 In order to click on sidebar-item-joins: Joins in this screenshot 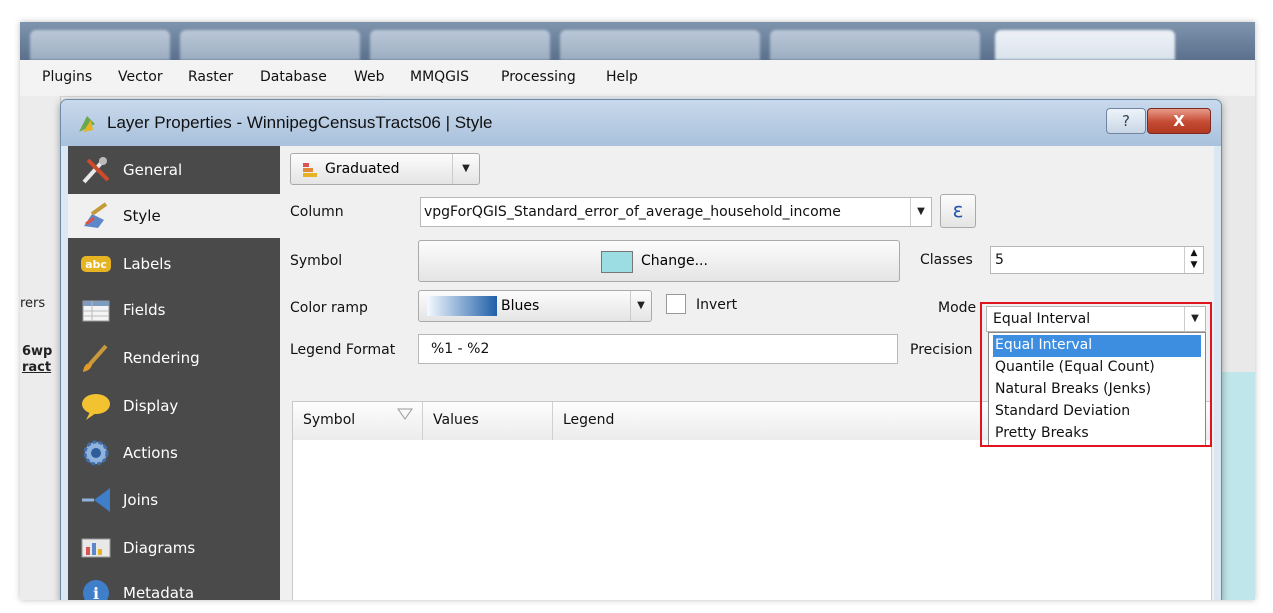, I will do `click(174, 500)`.